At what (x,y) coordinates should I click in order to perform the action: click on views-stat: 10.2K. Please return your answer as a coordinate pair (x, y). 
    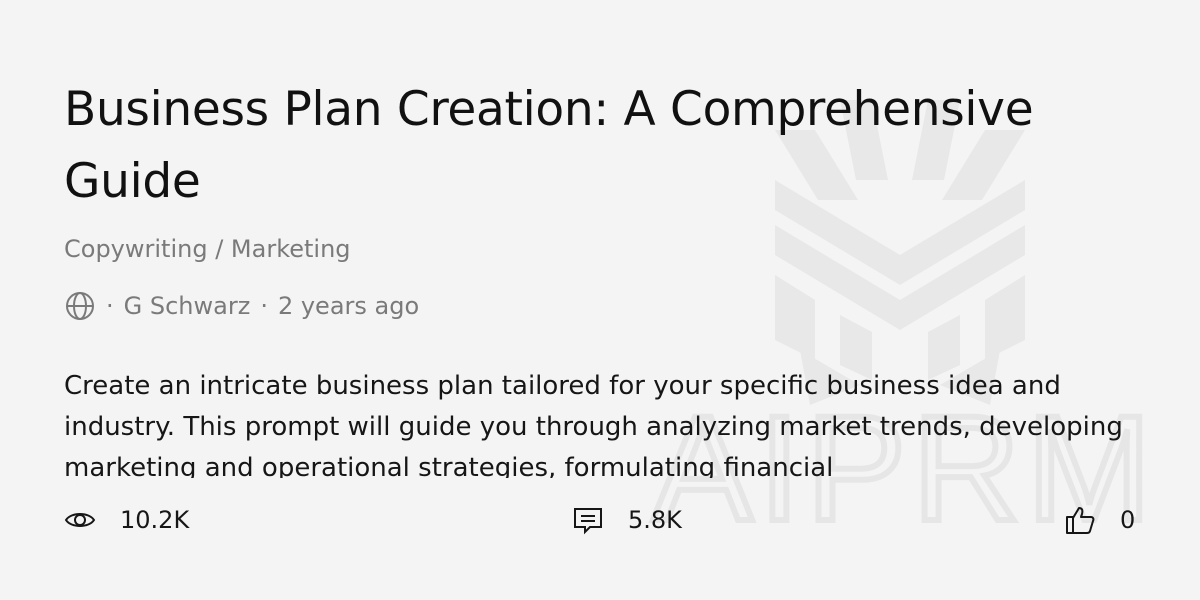
    Looking at the image, I should click on (126, 520).